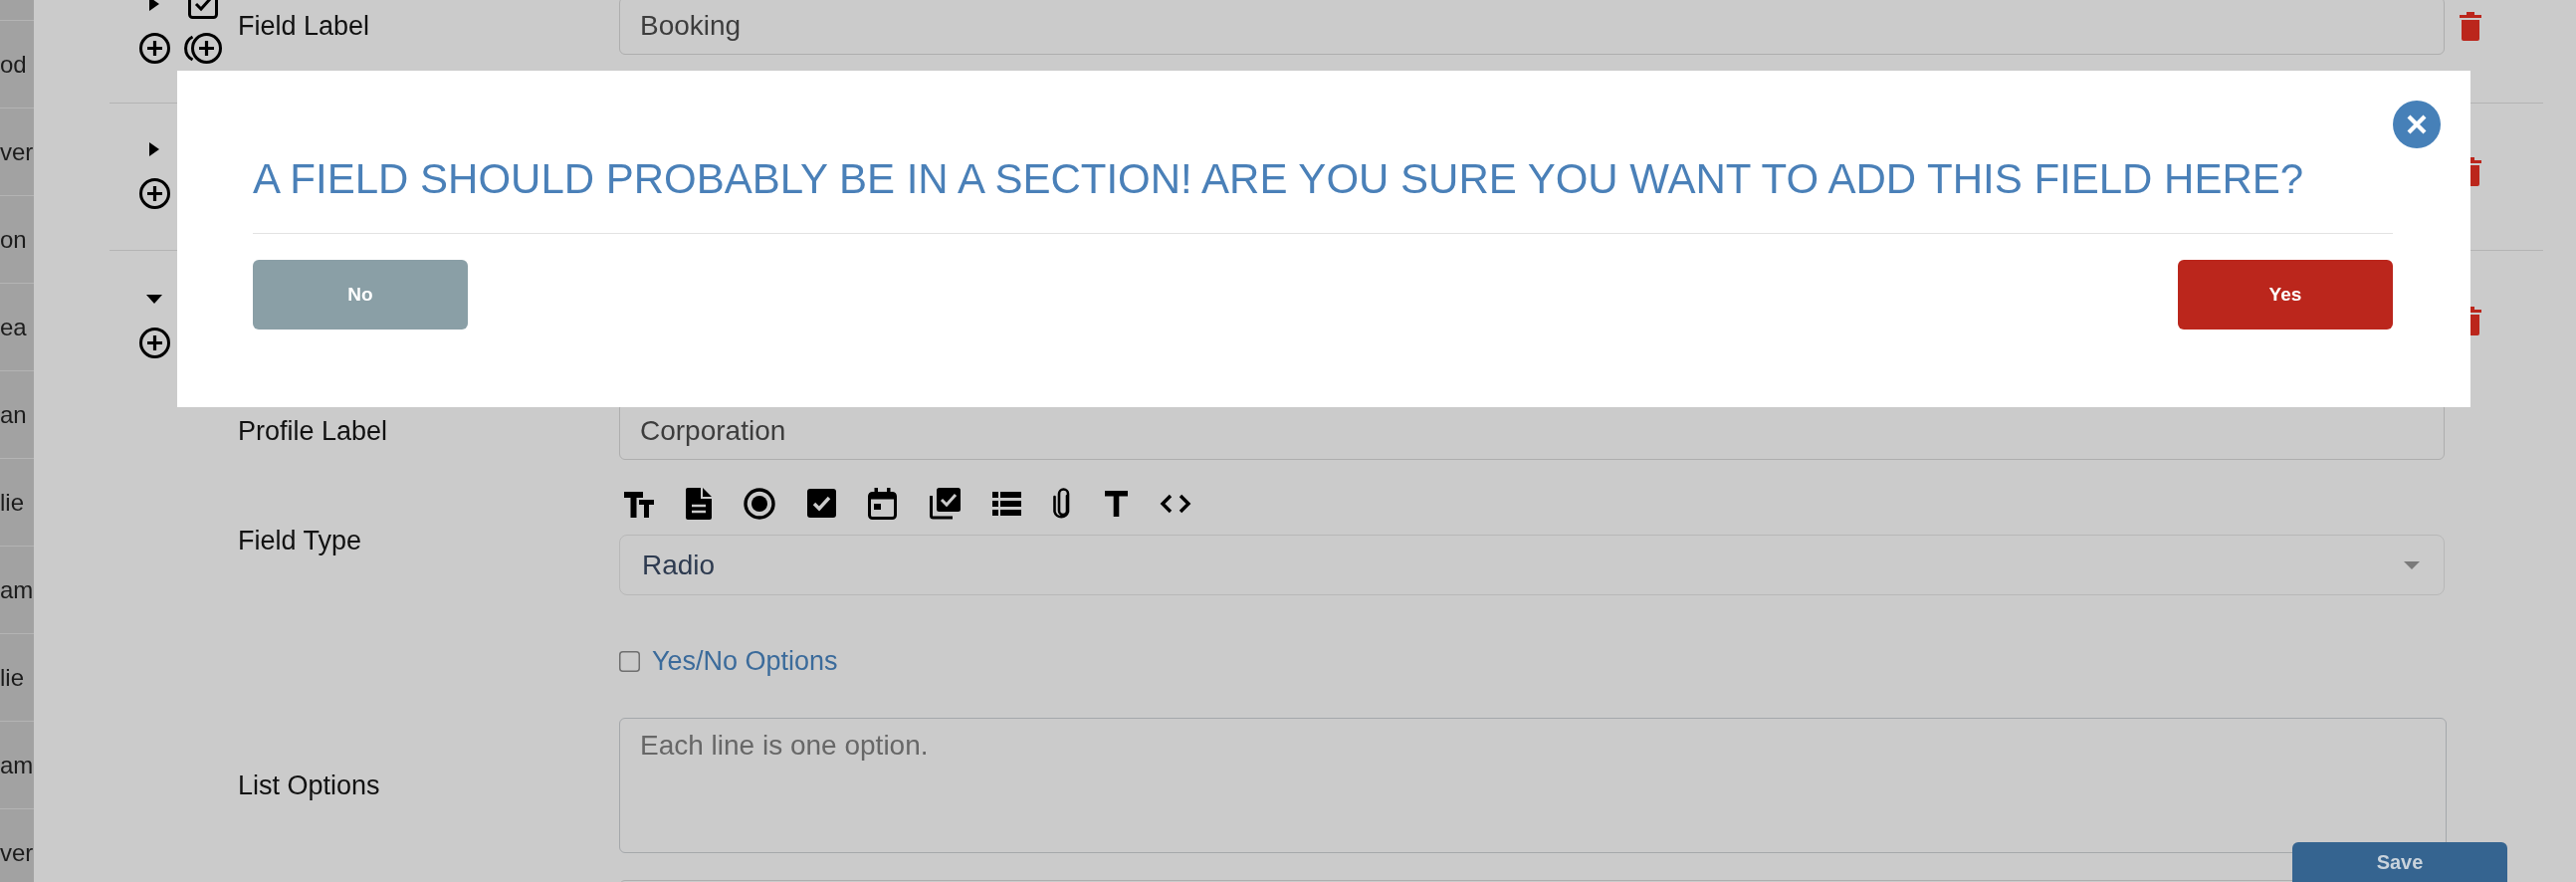 The width and height of the screenshot is (2576, 882). I want to click on code-icon, so click(1175, 503).